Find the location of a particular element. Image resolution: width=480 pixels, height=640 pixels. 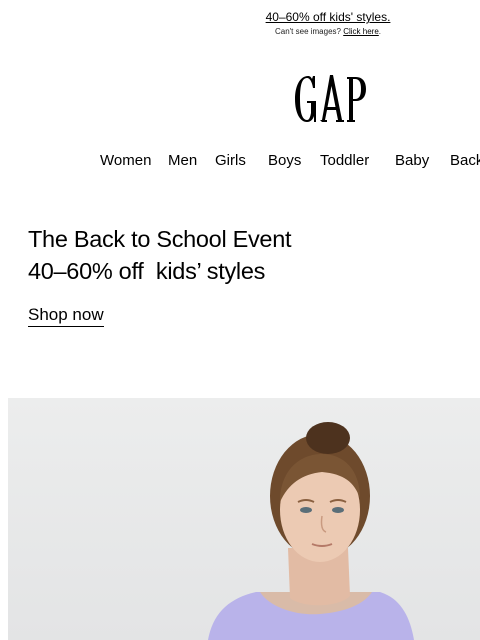

promo-link: 40–60% off kids' styles. is located at coordinates (328, 17).